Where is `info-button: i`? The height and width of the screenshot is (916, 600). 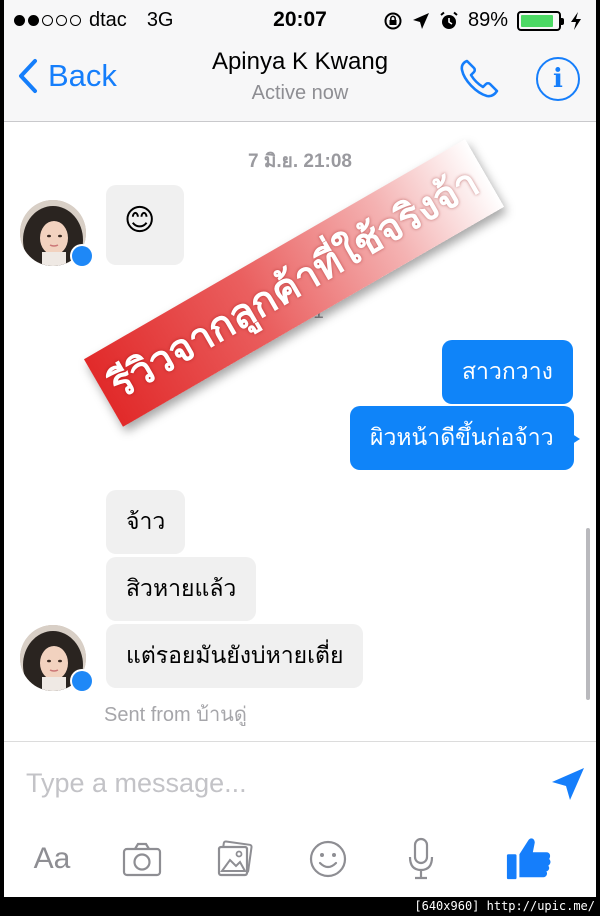 info-button: i is located at coordinates (558, 79).